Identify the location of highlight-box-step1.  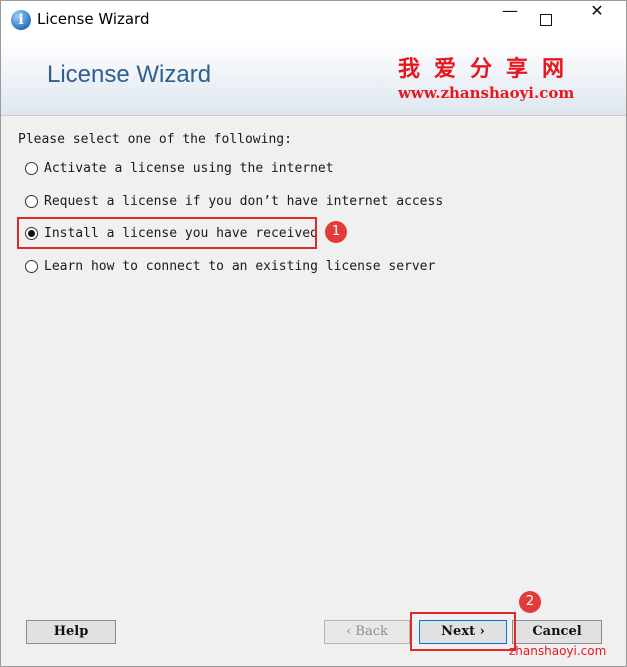
(167, 233).